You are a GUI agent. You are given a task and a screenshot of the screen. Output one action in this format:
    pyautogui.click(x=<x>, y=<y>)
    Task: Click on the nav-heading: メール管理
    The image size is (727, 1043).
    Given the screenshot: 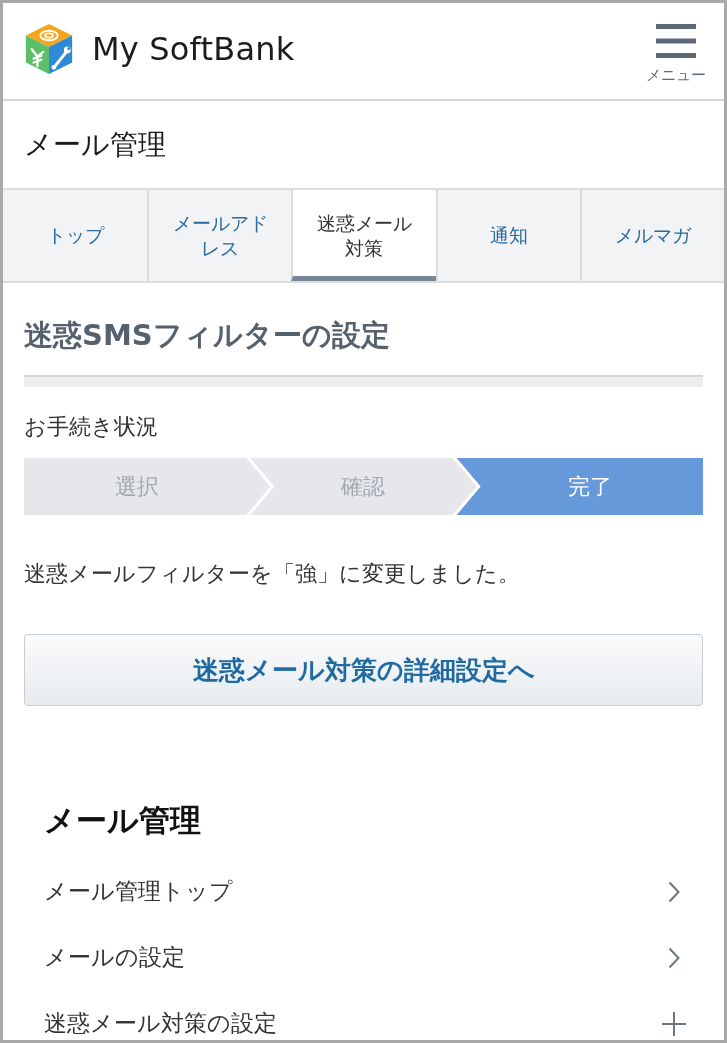 What is the action you would take?
    pyautogui.click(x=123, y=820)
    